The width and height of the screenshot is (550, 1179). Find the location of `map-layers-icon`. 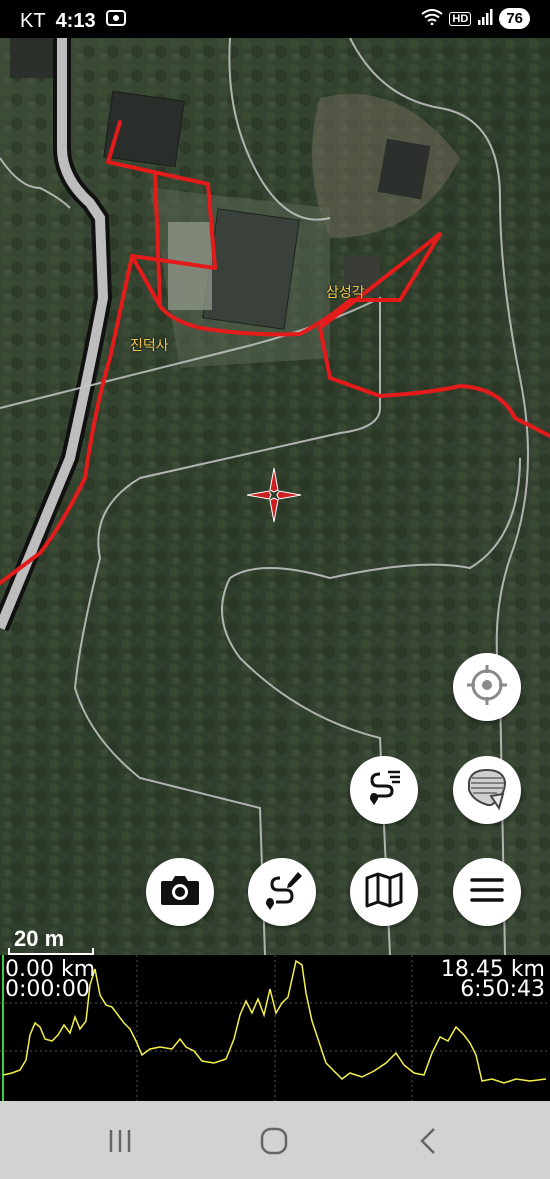

map-layers-icon is located at coordinates (487, 790).